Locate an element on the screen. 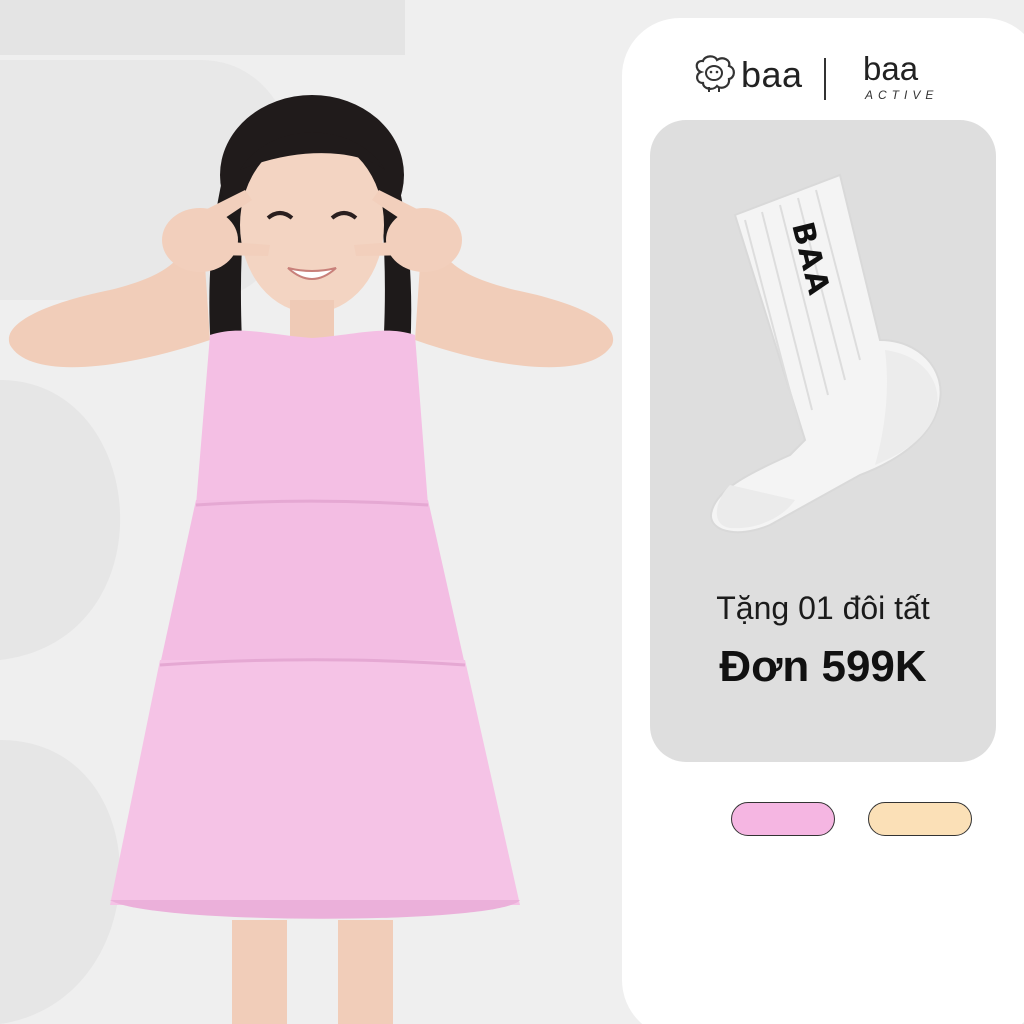 This screenshot has height=1024, width=1024. color-swatch-peach is located at coordinates (920, 819).